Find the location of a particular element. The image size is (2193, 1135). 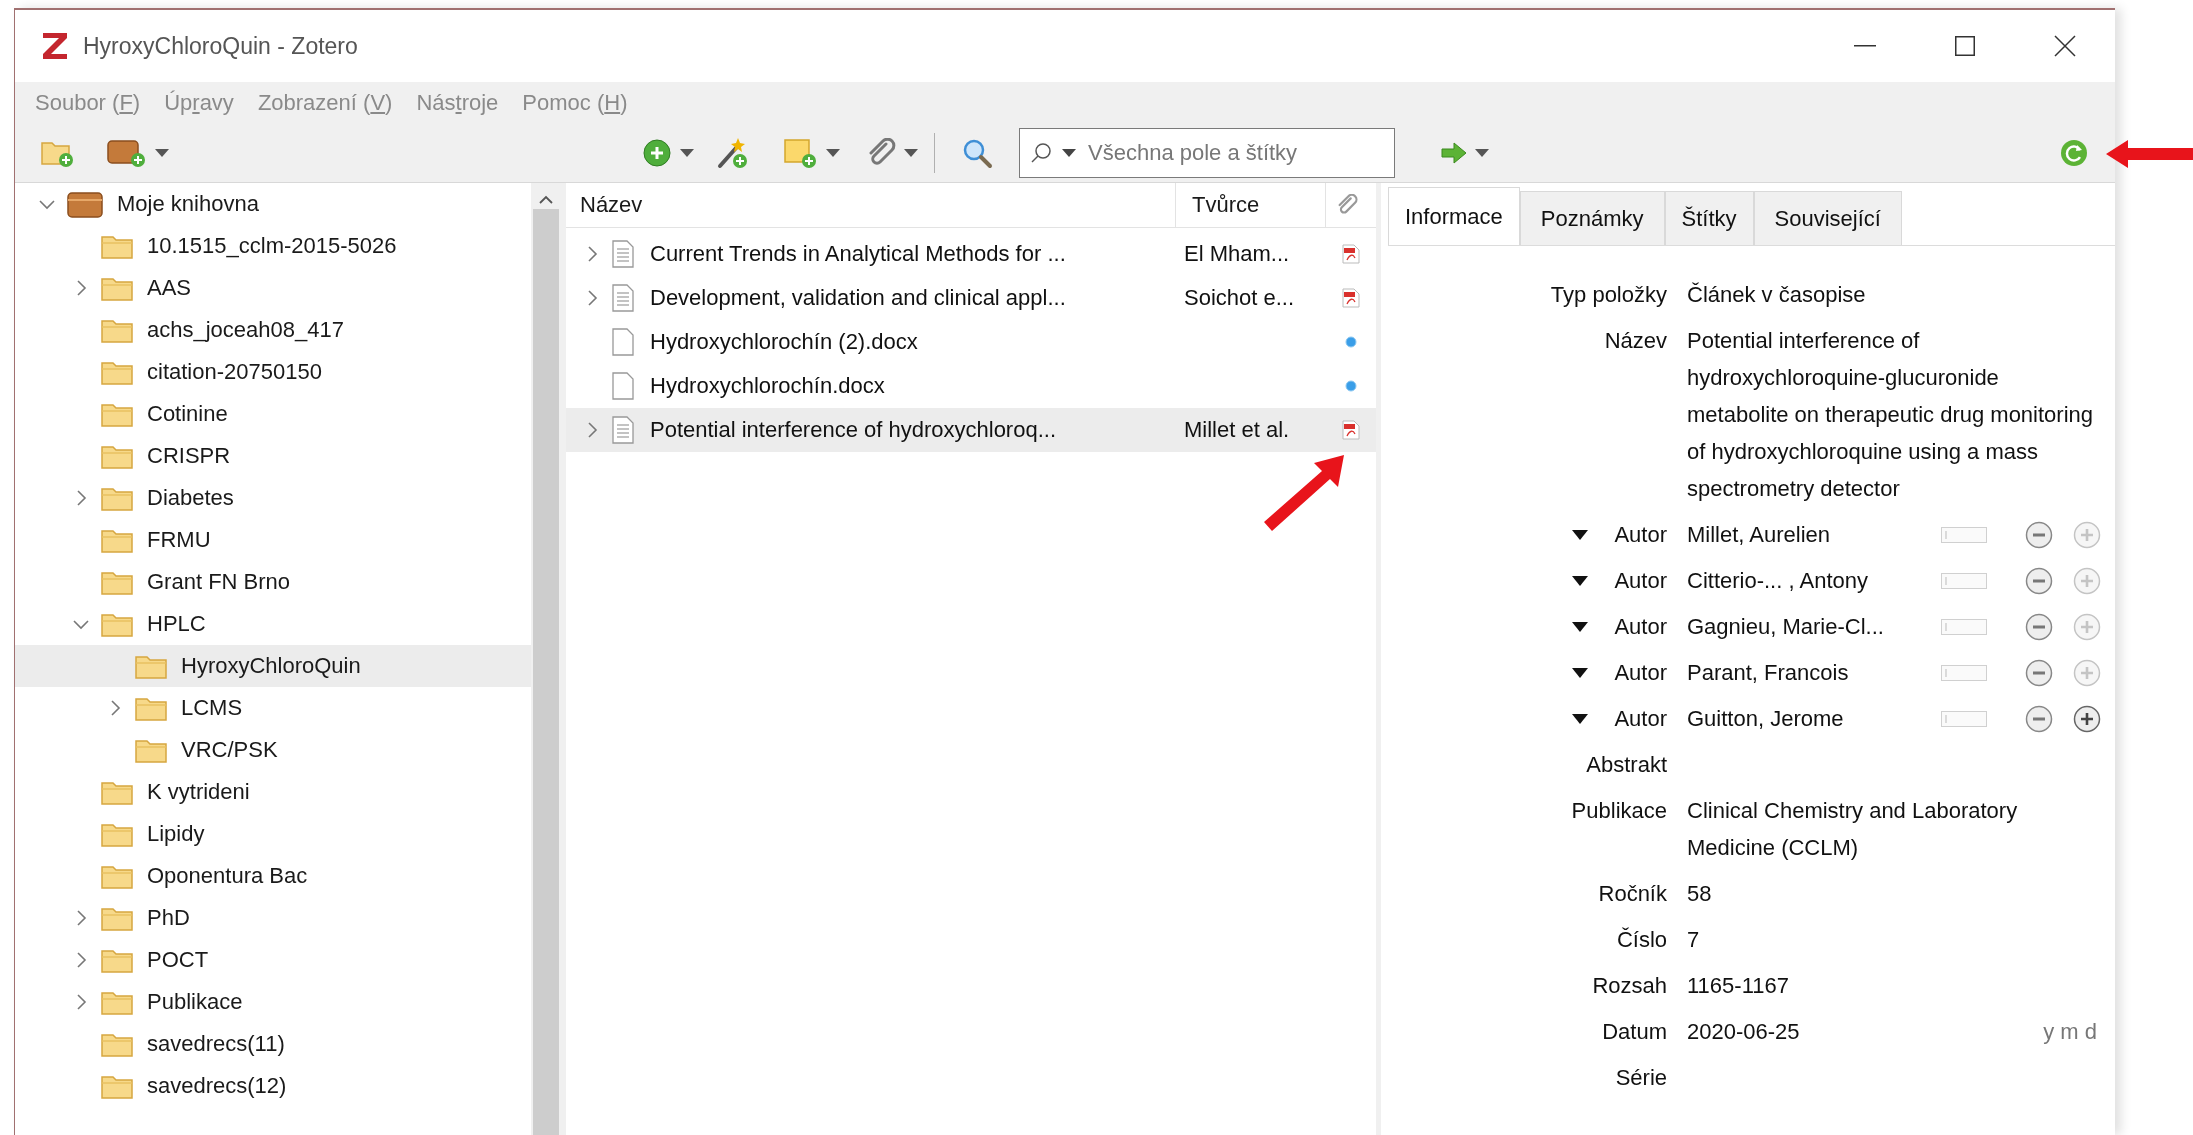

field-value: Guitton, Jerome is located at coordinates (1807, 718).